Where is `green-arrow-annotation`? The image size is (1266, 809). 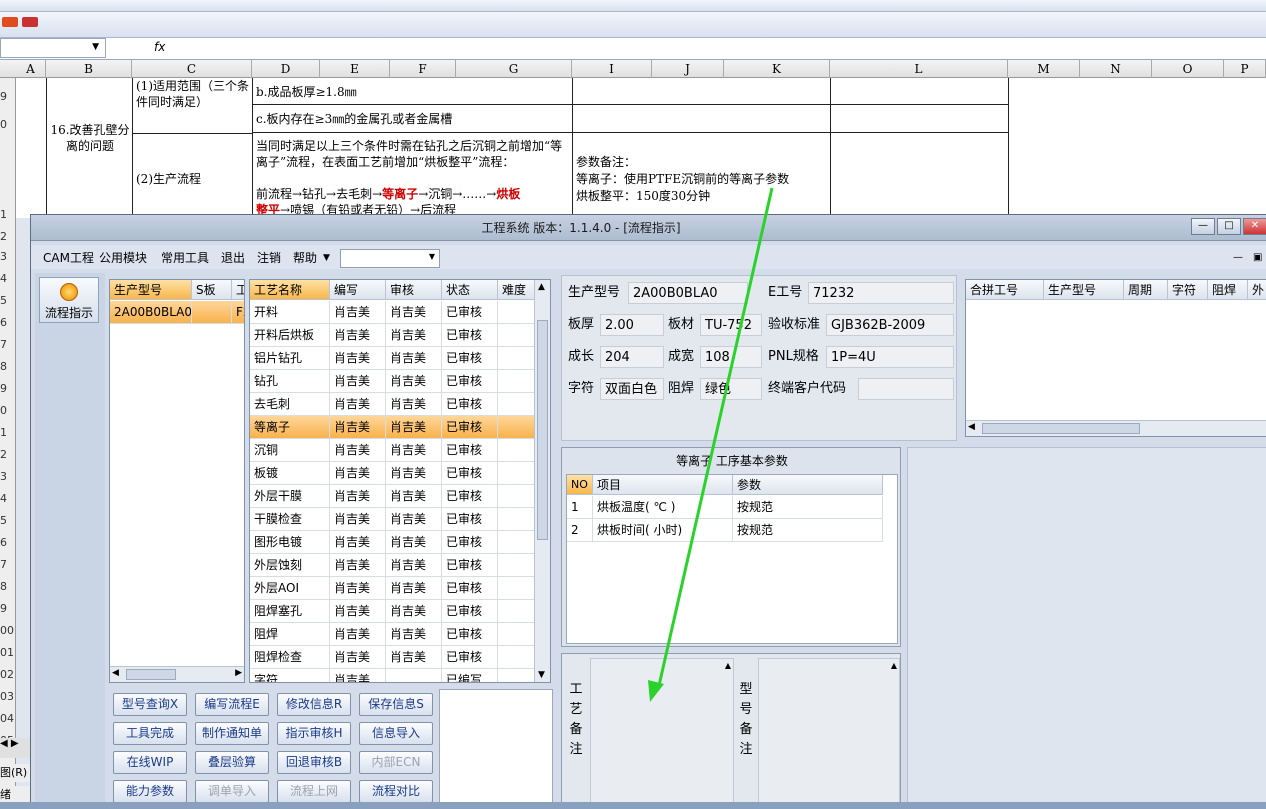
green-arrow-annotation is located at coordinates (711, 444).